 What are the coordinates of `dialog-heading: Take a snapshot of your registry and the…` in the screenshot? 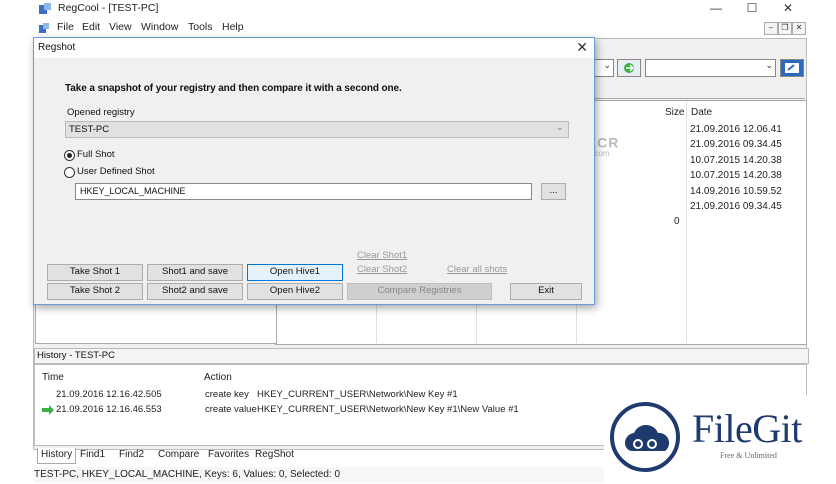 It's located at (233, 88).